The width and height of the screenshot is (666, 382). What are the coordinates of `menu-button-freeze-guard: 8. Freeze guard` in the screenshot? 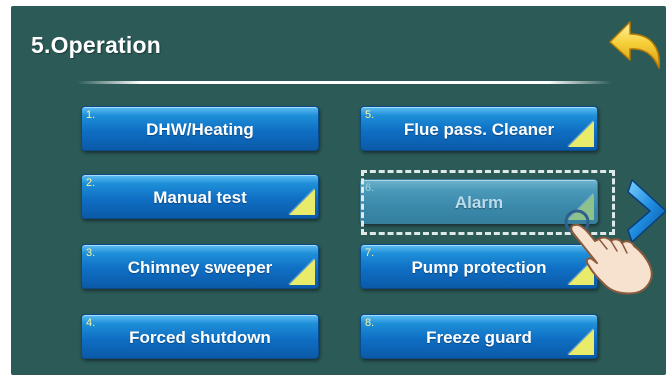 It's located at (479, 336).